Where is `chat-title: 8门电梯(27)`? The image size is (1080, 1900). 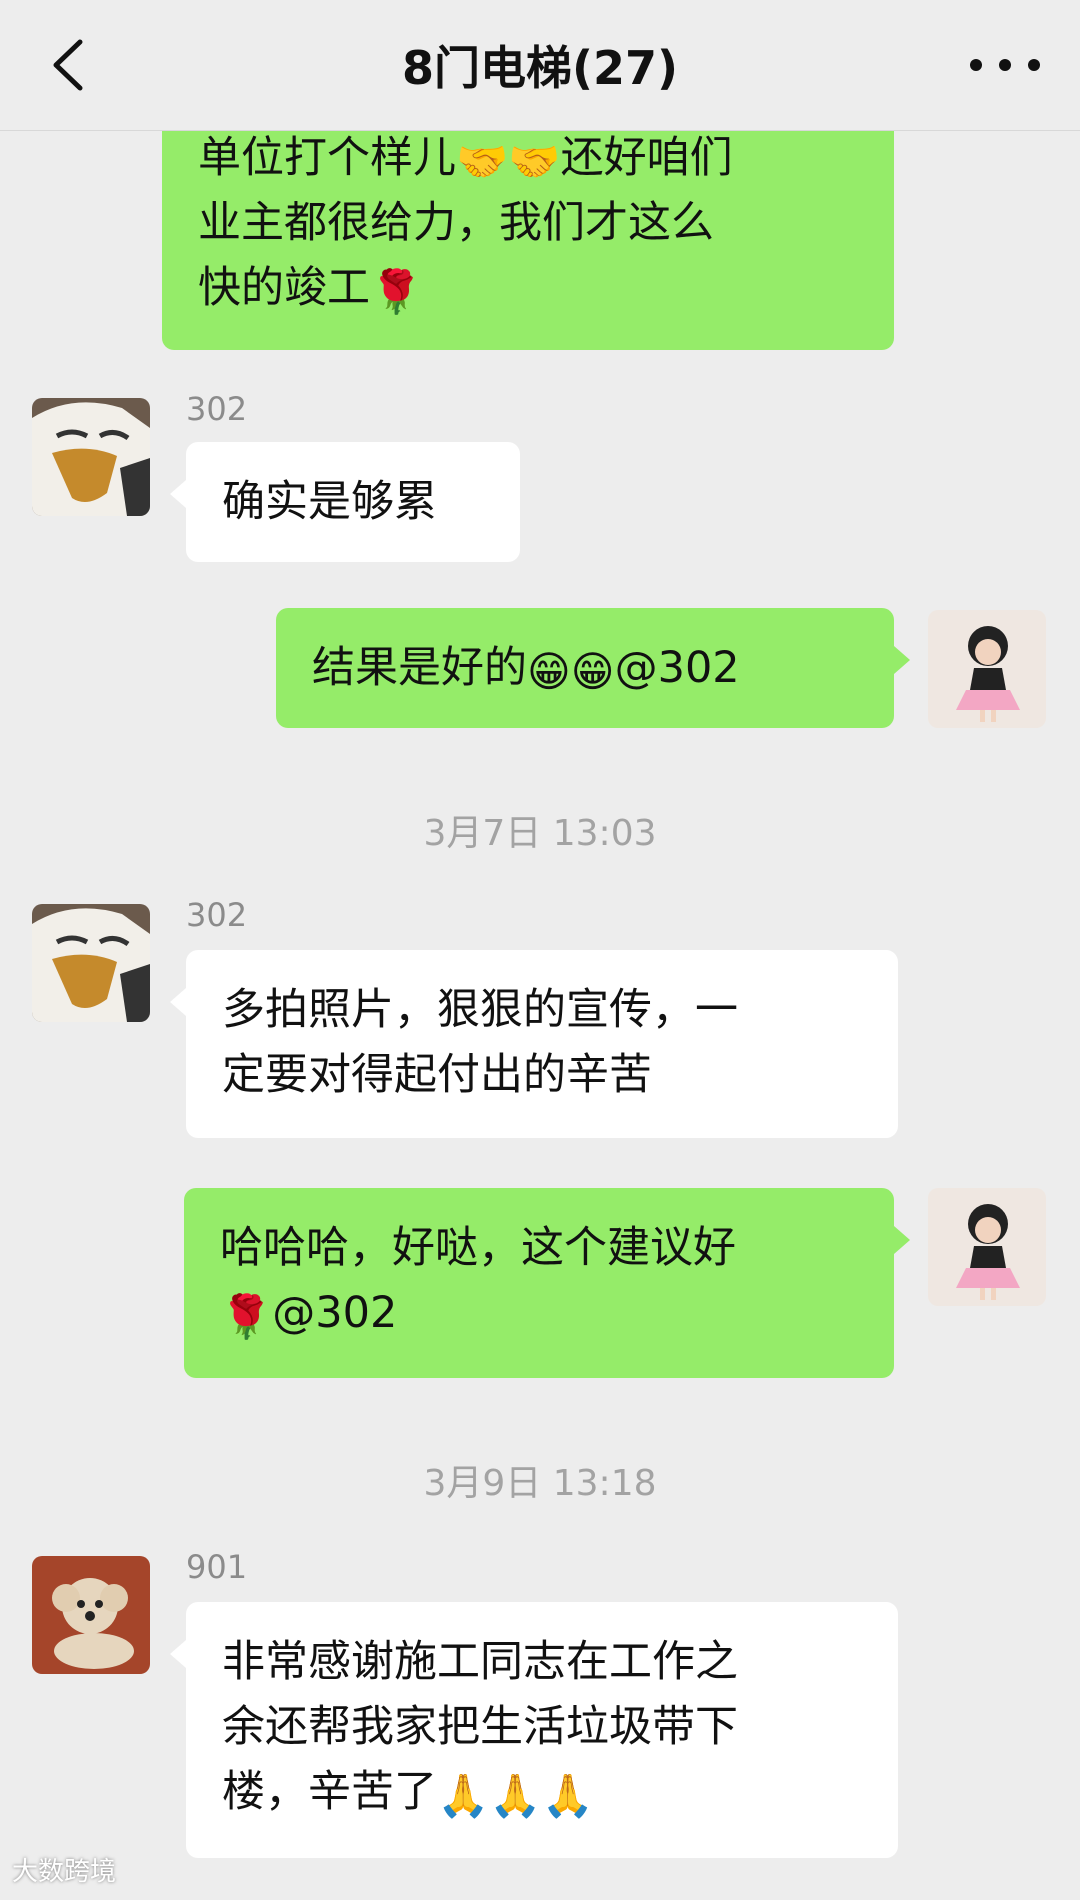
chat-title: 8门电梯(27) is located at coordinates (540, 68).